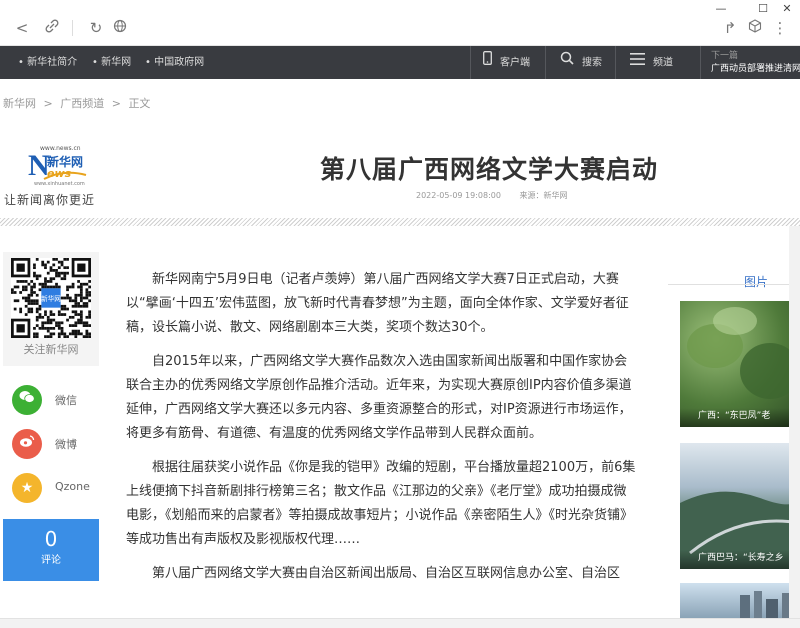  Describe the element at coordinates (755, 69) in the screenshot. I see `next-title: 广西动员部署推进清网` at that location.